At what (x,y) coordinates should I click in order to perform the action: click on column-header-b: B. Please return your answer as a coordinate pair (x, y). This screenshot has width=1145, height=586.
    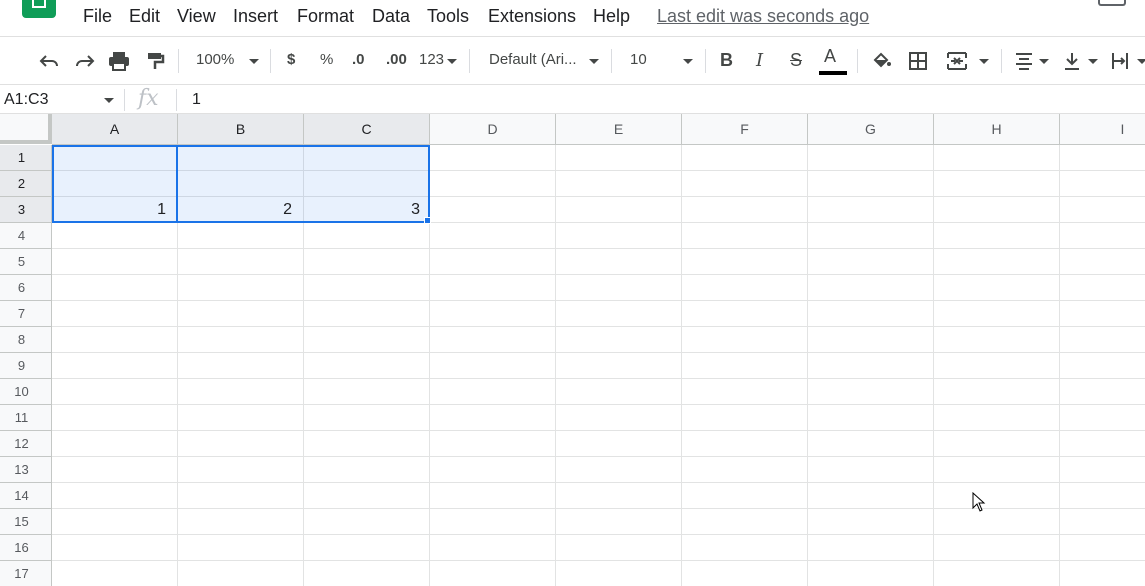
    Looking at the image, I should click on (241, 129).